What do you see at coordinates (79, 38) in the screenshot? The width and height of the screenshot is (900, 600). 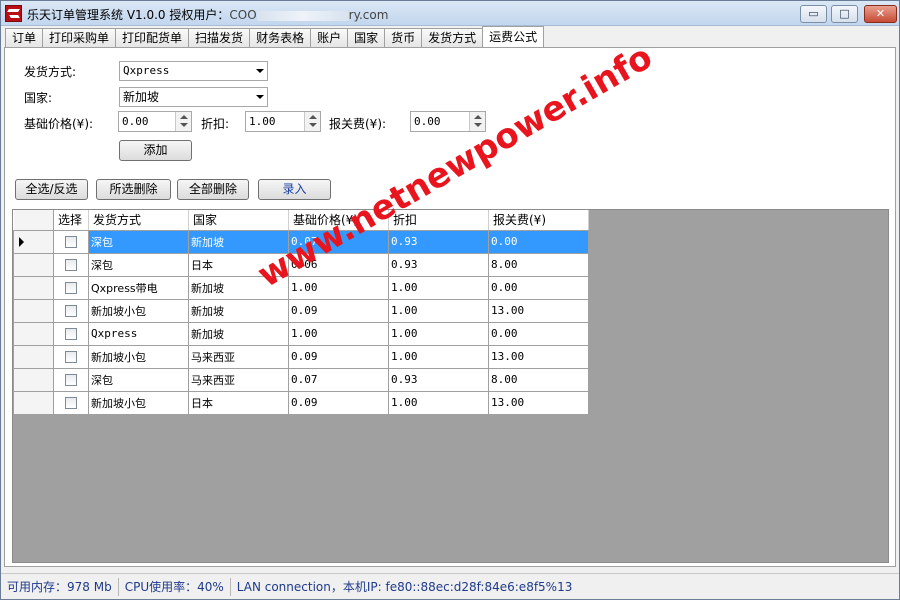 I see `tab-1: 打印采购单` at bounding box center [79, 38].